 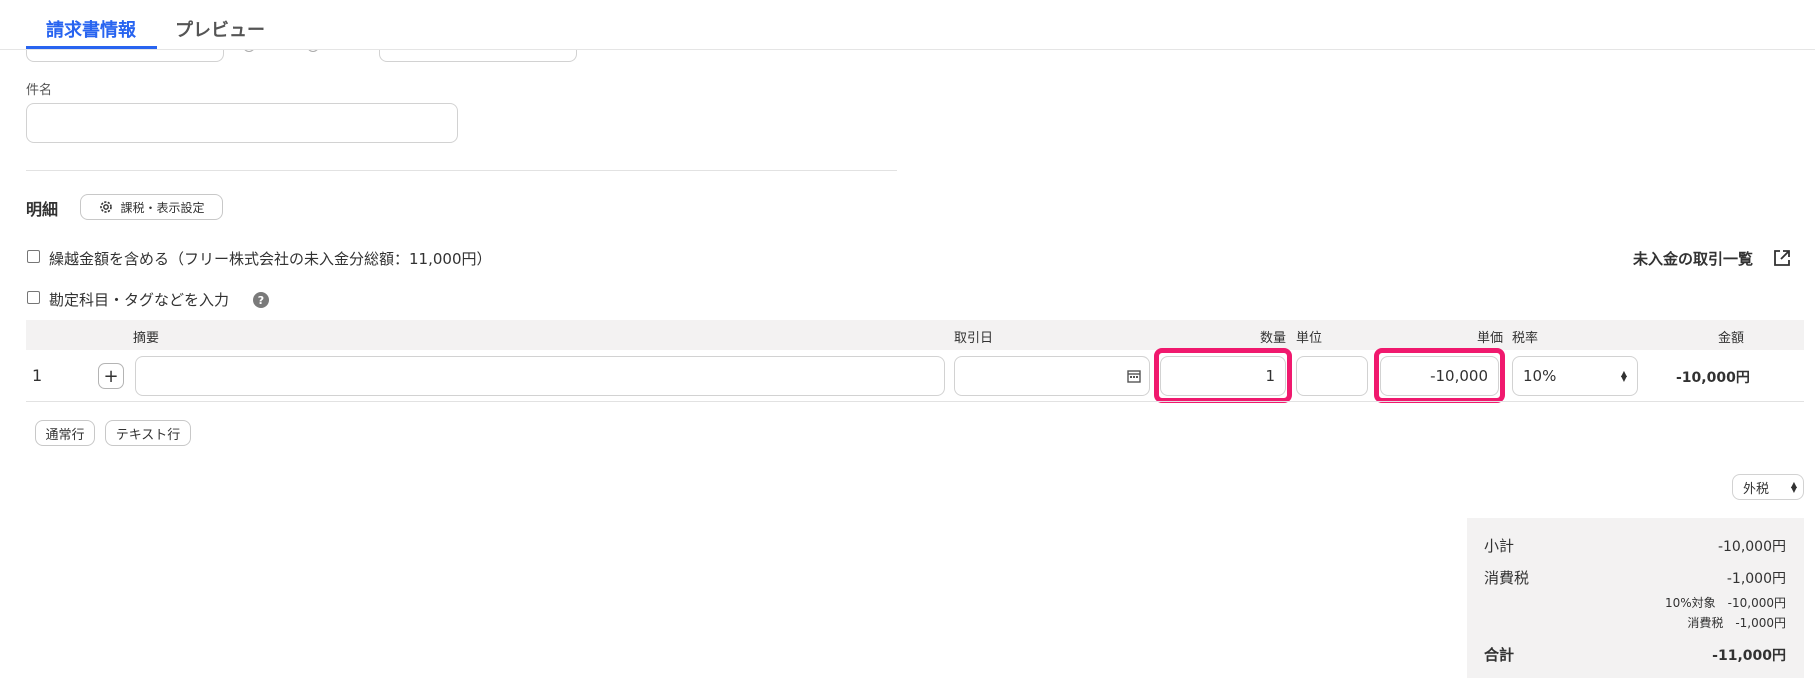 What do you see at coordinates (1499, 655) in the screenshot?
I see `total-label: 合計` at bounding box center [1499, 655].